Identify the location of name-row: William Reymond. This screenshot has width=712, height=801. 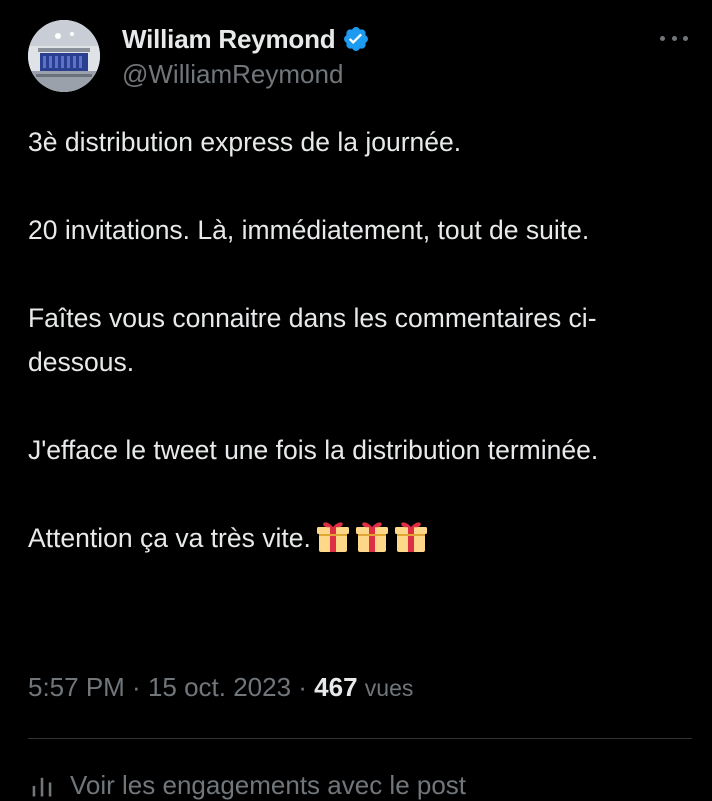
(246, 39).